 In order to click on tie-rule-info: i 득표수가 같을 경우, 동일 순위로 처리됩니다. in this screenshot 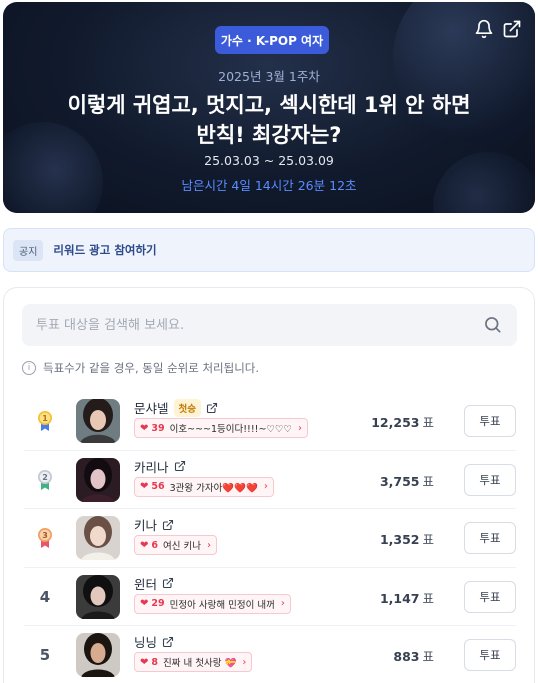, I will do `click(140, 368)`.